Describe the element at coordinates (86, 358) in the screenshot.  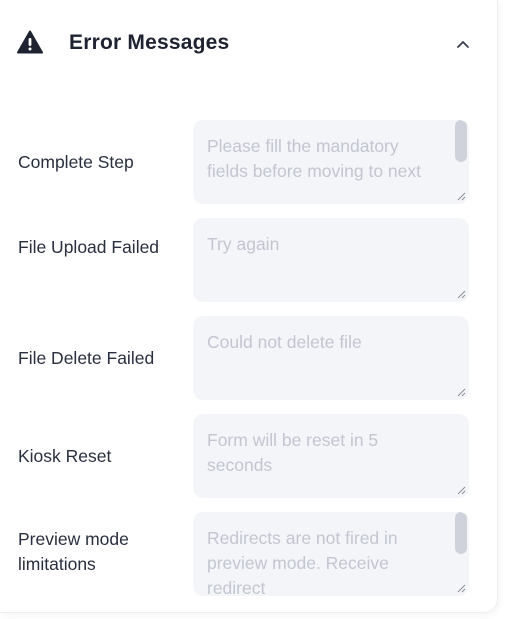
I see `message-label: File Delete Failed` at that location.